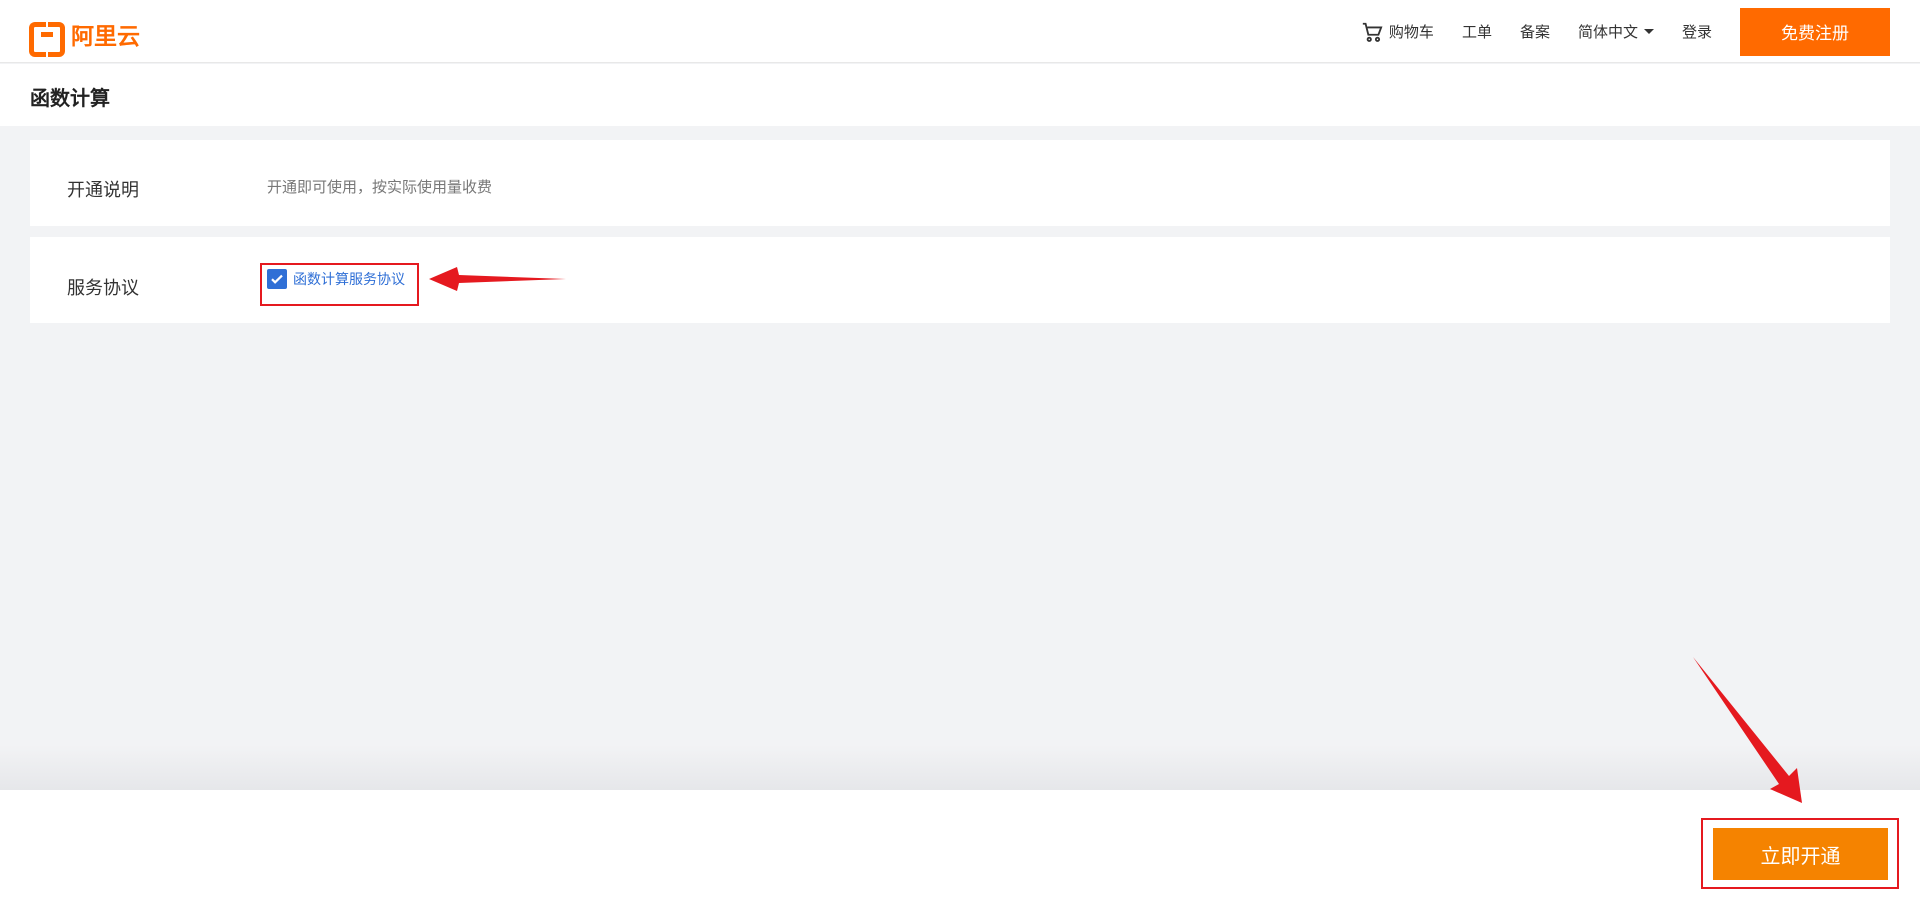 Image resolution: width=1920 pixels, height=914 pixels. I want to click on icp-filing-link: 备案, so click(1535, 31).